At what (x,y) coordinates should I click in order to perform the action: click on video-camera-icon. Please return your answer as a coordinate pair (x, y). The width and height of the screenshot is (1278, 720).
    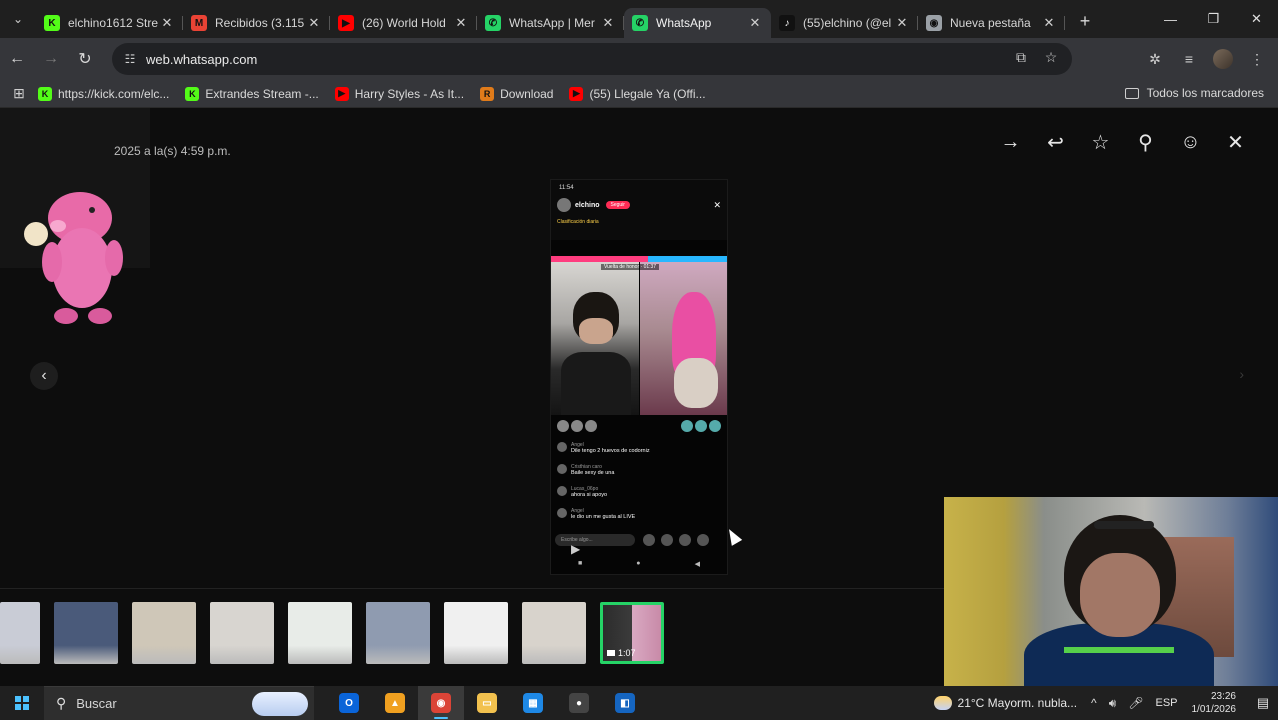
    Looking at the image, I should click on (611, 653).